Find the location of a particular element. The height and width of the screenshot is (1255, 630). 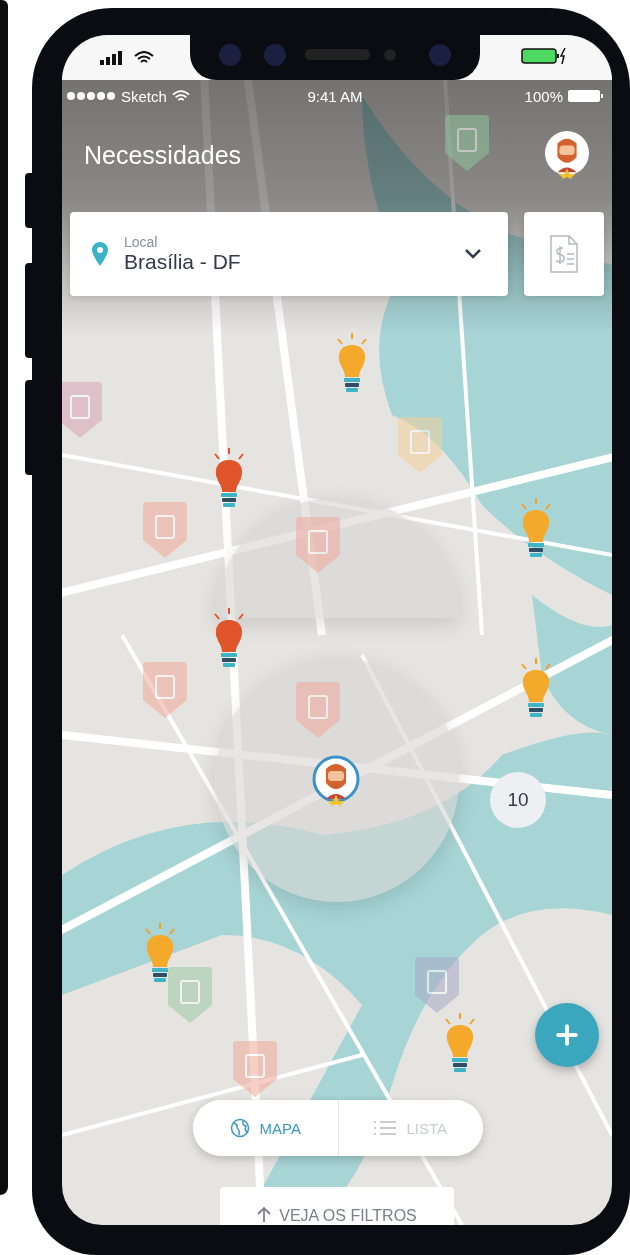

list-icon is located at coordinates (385, 1128).